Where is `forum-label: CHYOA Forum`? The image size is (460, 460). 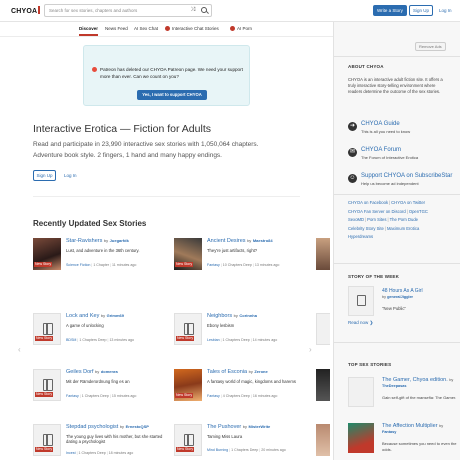
forum-label: CHYOA Forum is located at coordinates (381, 150).